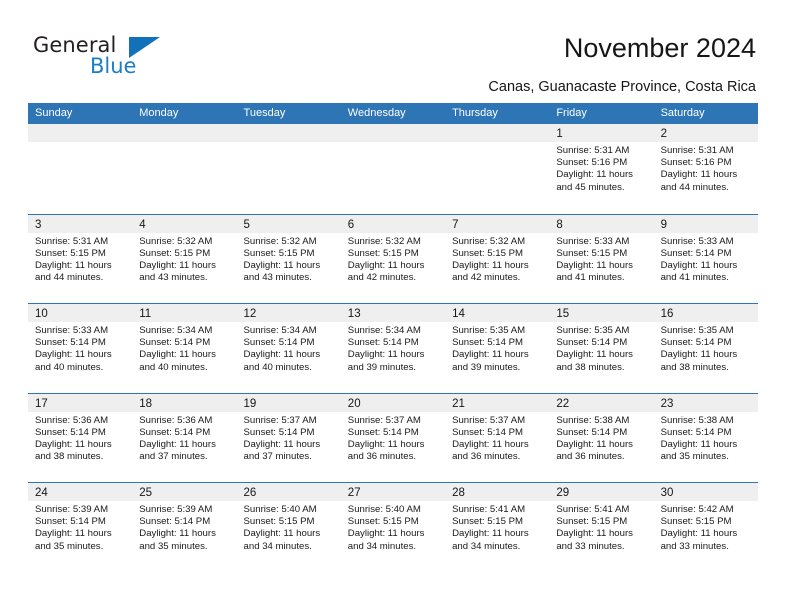 The image size is (792, 612). What do you see at coordinates (184, 223) in the screenshot?
I see `day-number-band: 4` at bounding box center [184, 223].